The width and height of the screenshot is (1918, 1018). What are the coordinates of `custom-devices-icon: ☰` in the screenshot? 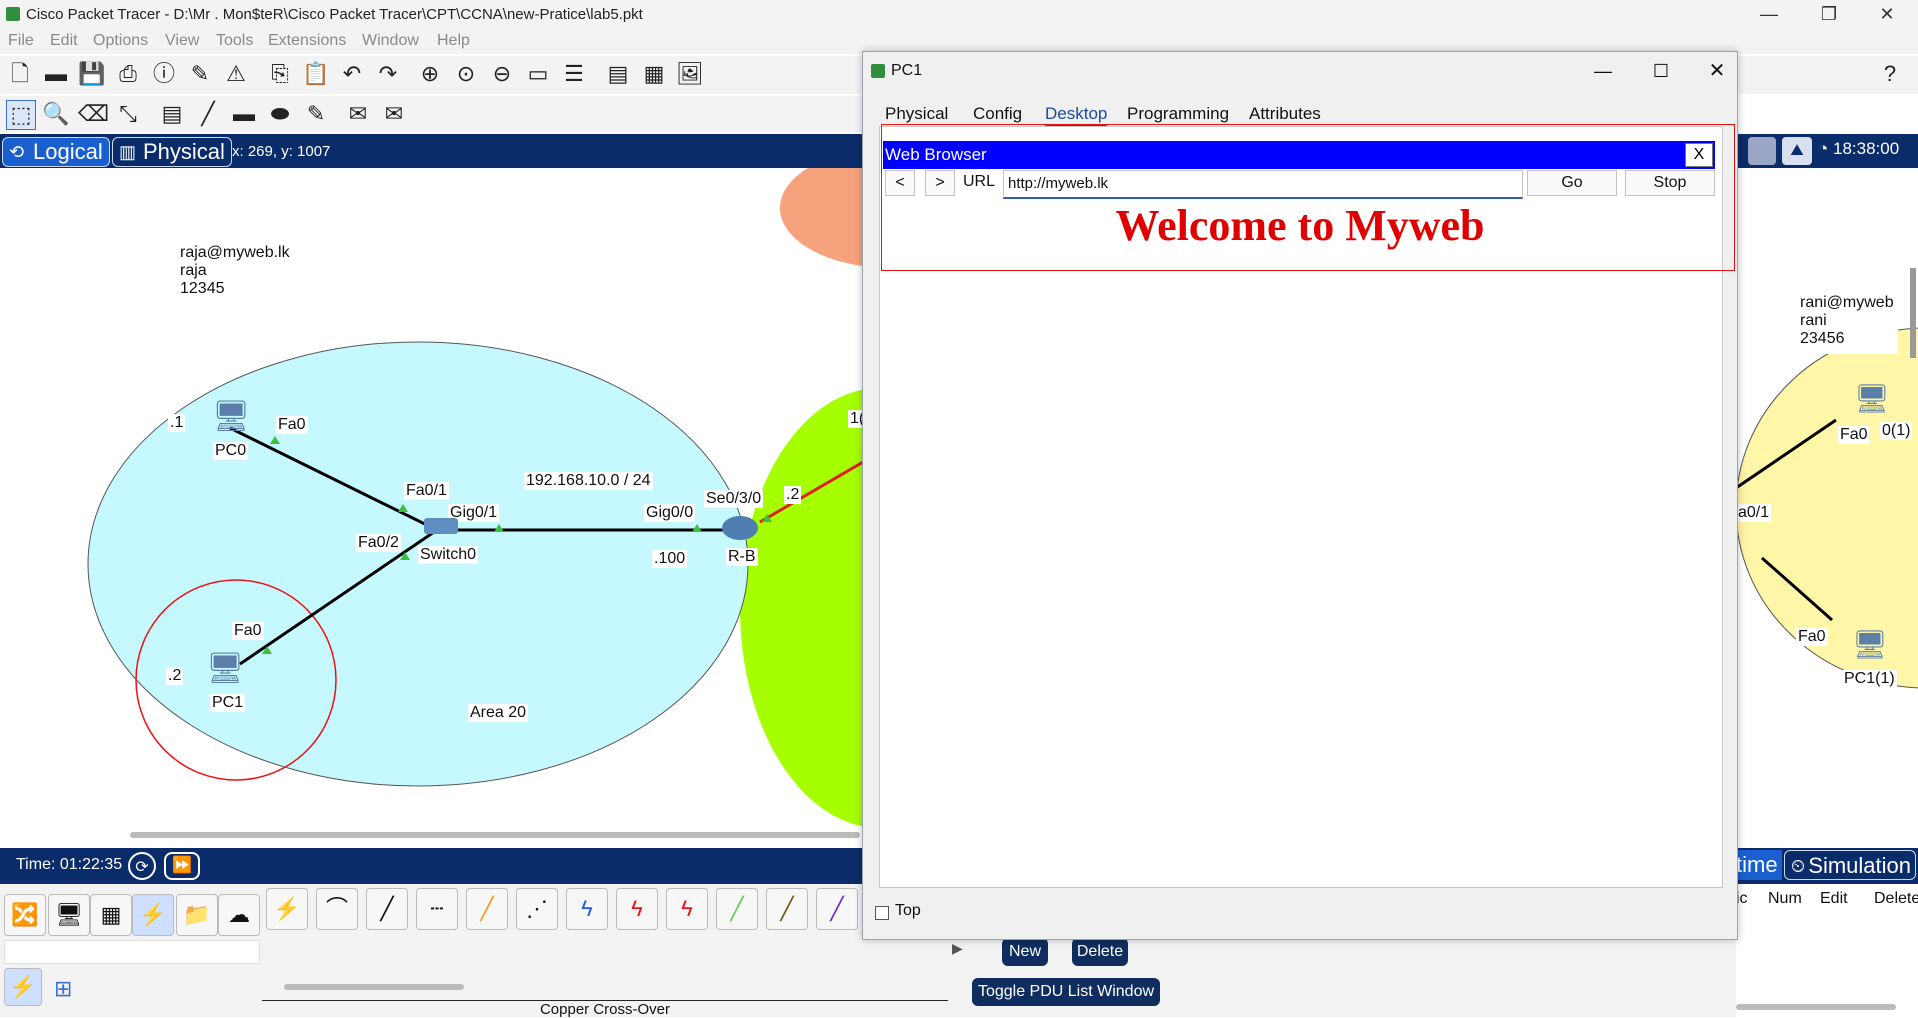 It's located at (574, 74).